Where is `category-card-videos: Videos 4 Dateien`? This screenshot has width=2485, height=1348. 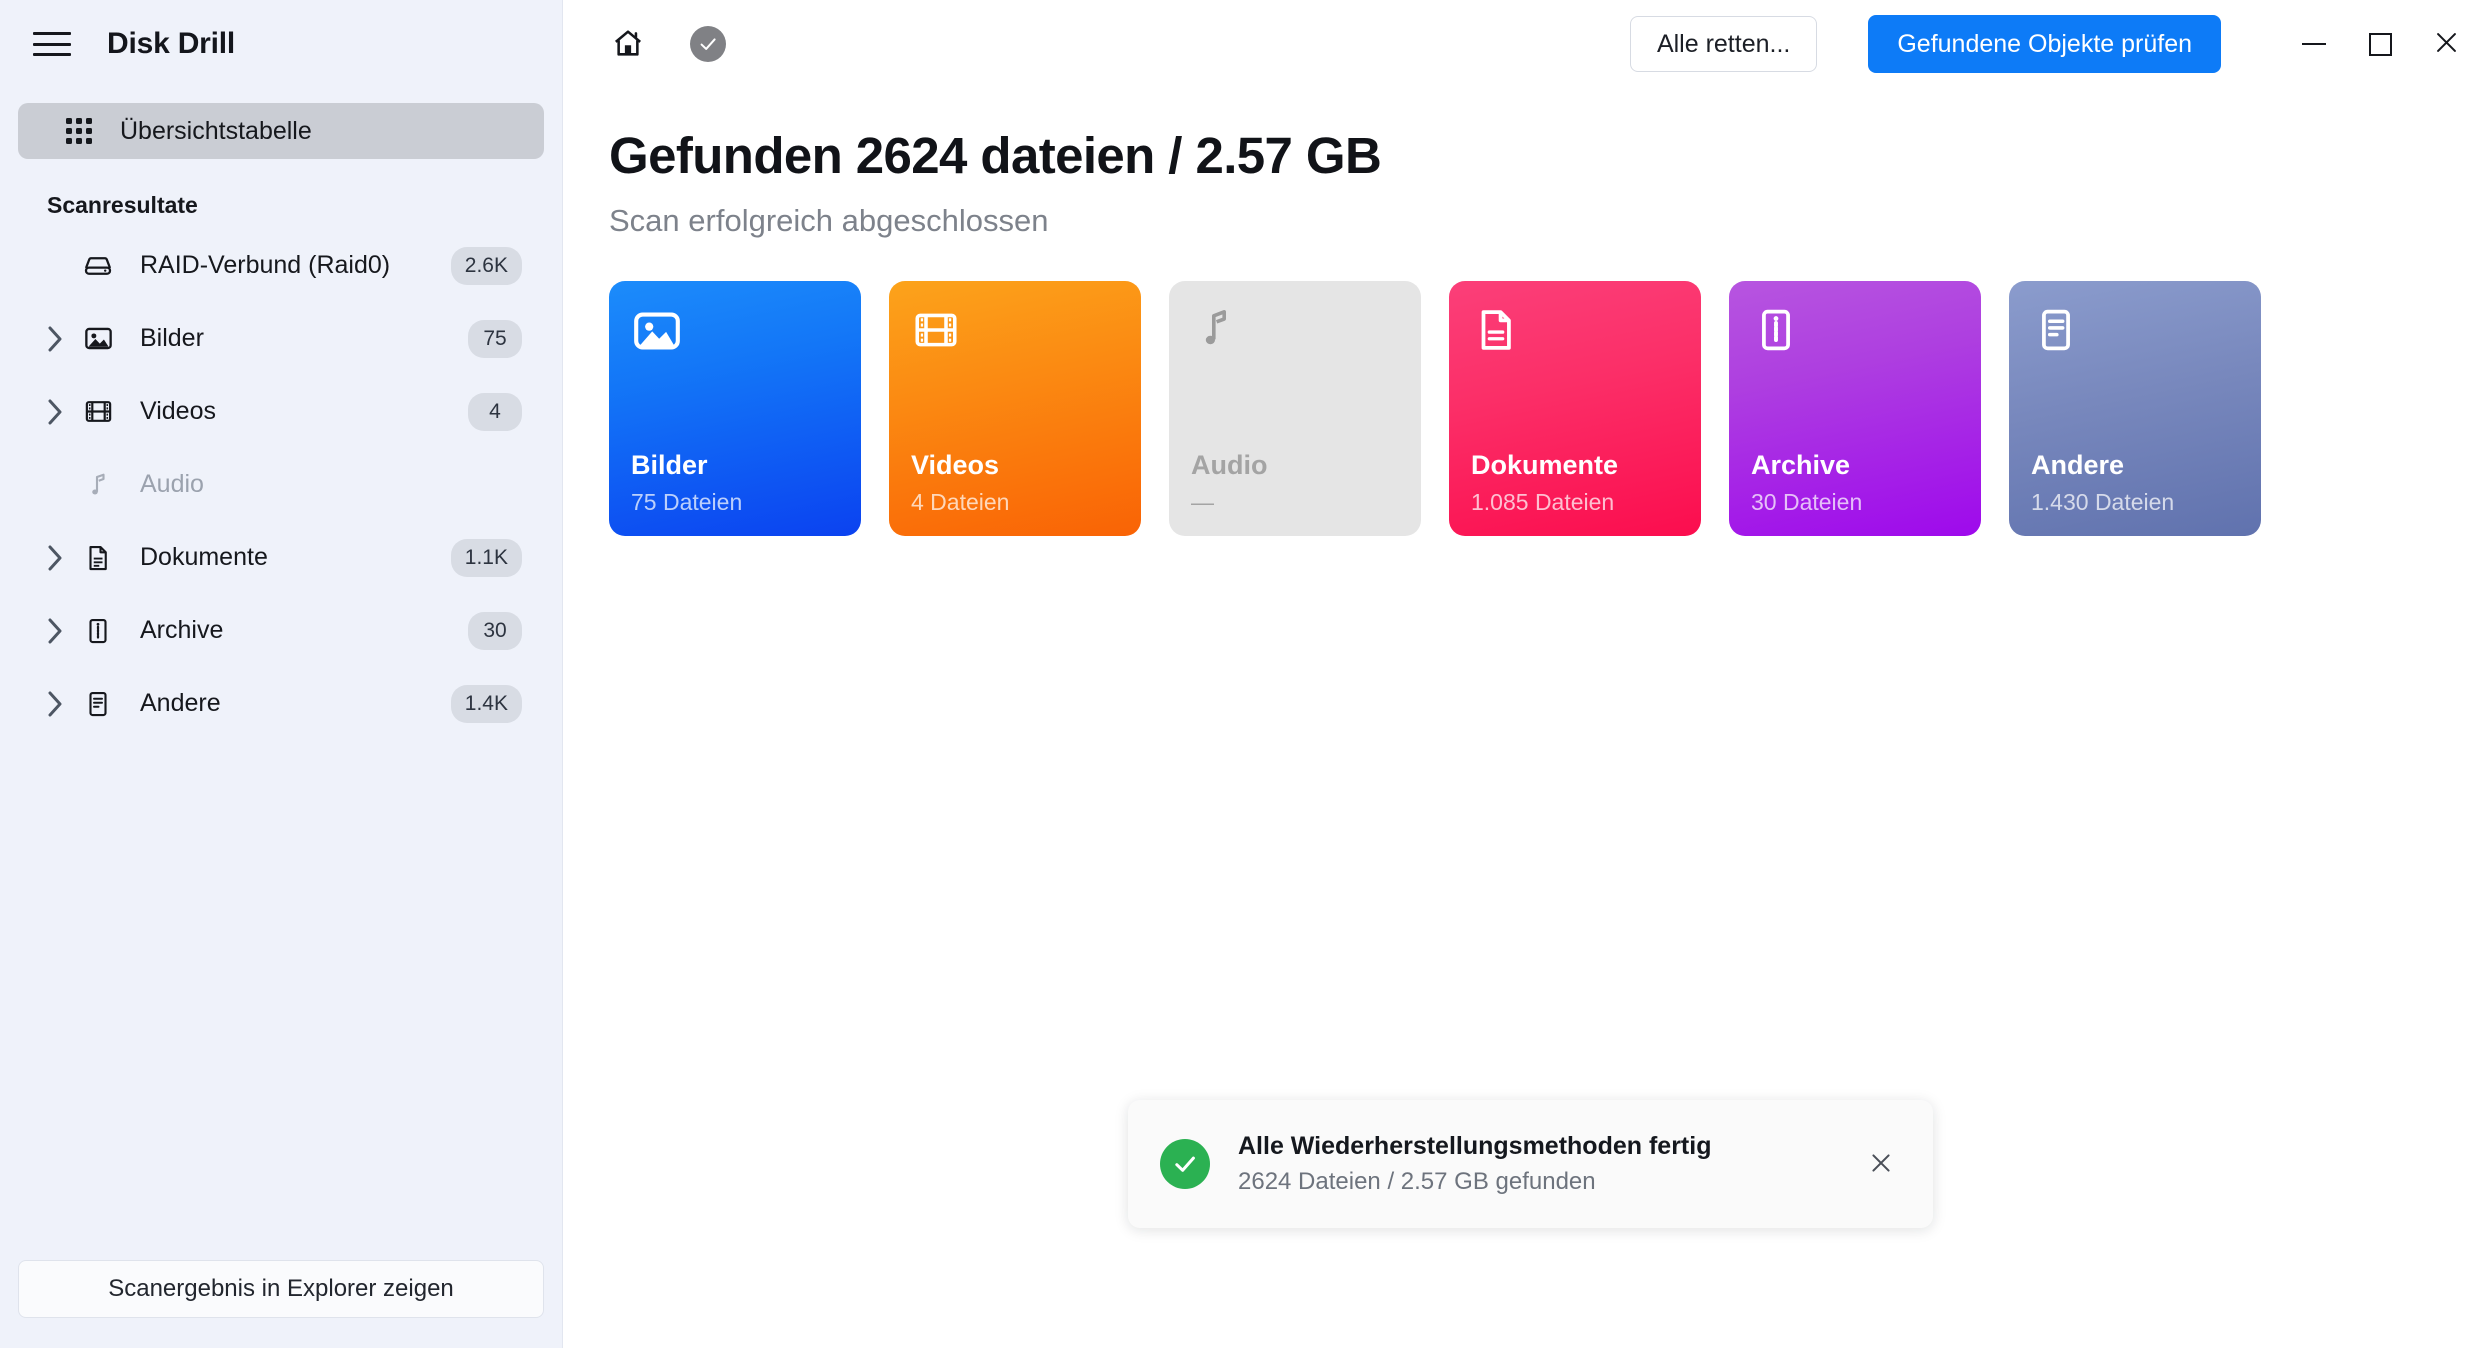
category-card-videos: Videos 4 Dateien is located at coordinates (1015, 408).